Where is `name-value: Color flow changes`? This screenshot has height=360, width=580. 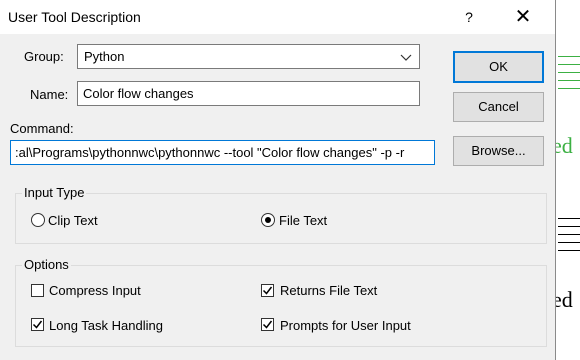
name-value: Color flow changes is located at coordinates (138, 93).